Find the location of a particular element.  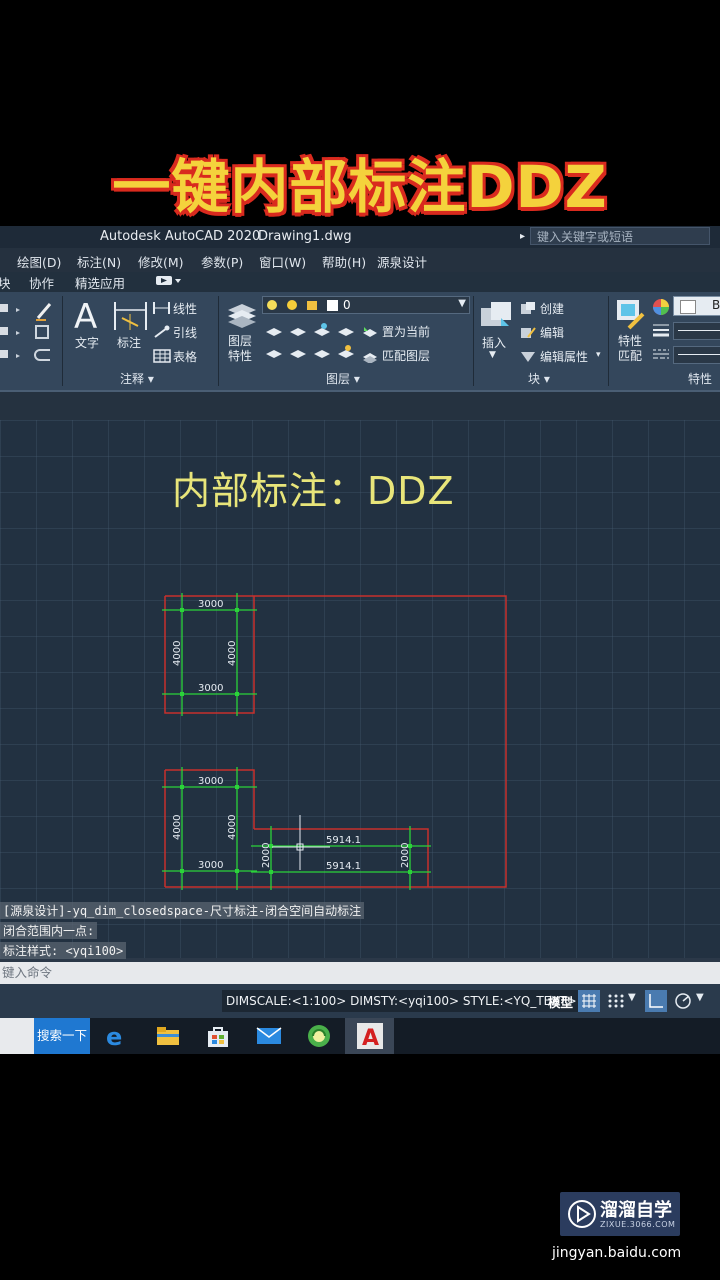

menu-modify: 修改(M) is located at coordinates (161, 261).